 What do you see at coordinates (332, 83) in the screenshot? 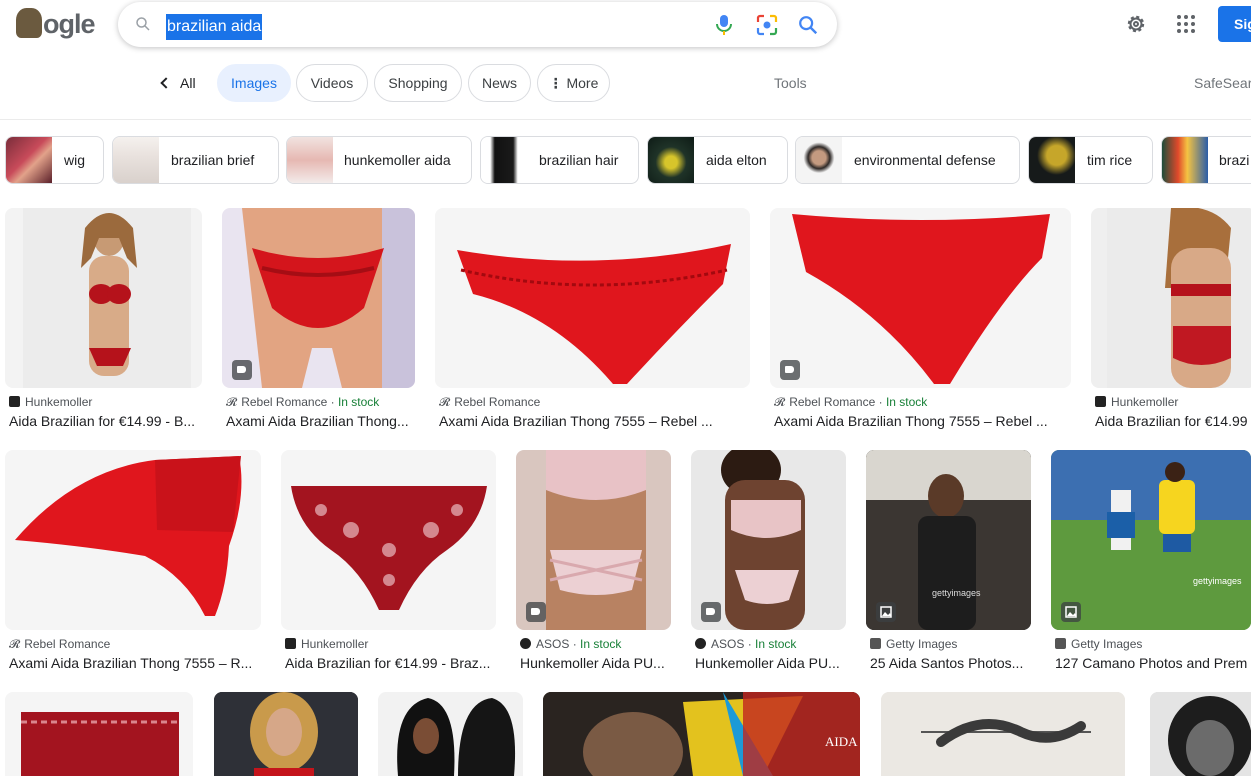
I see `tab-videos: Videos` at bounding box center [332, 83].